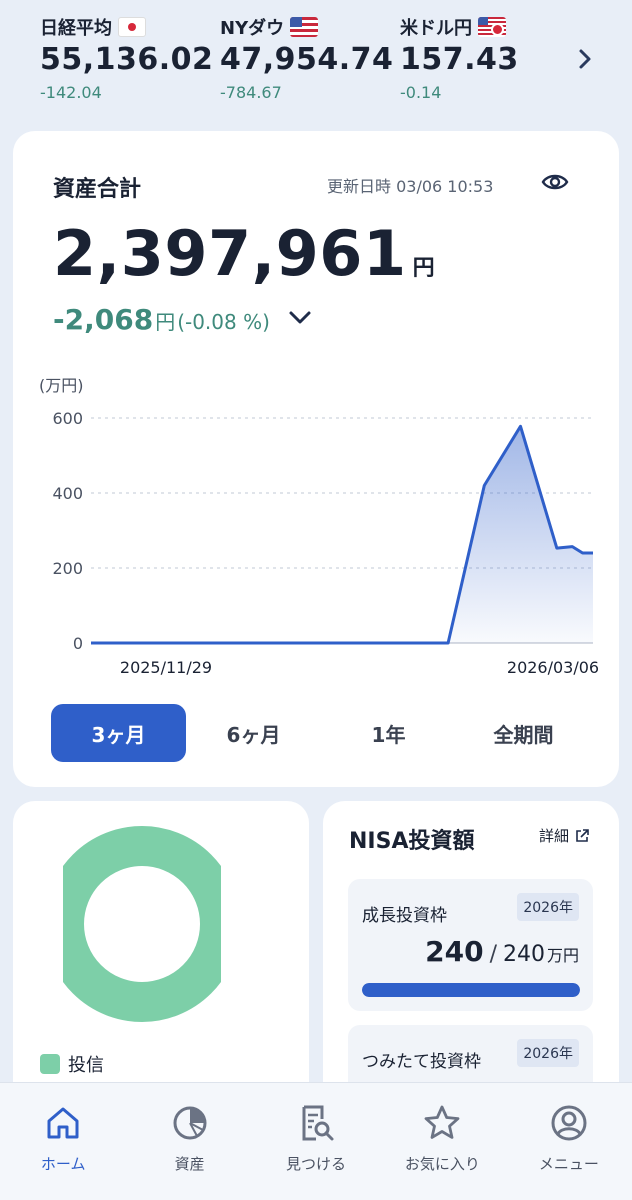 Image resolution: width=632 pixels, height=1200 pixels. I want to click on bottom-navigation: ホーム 資産 見つける お気に入り メニュー, so click(316, 1141).